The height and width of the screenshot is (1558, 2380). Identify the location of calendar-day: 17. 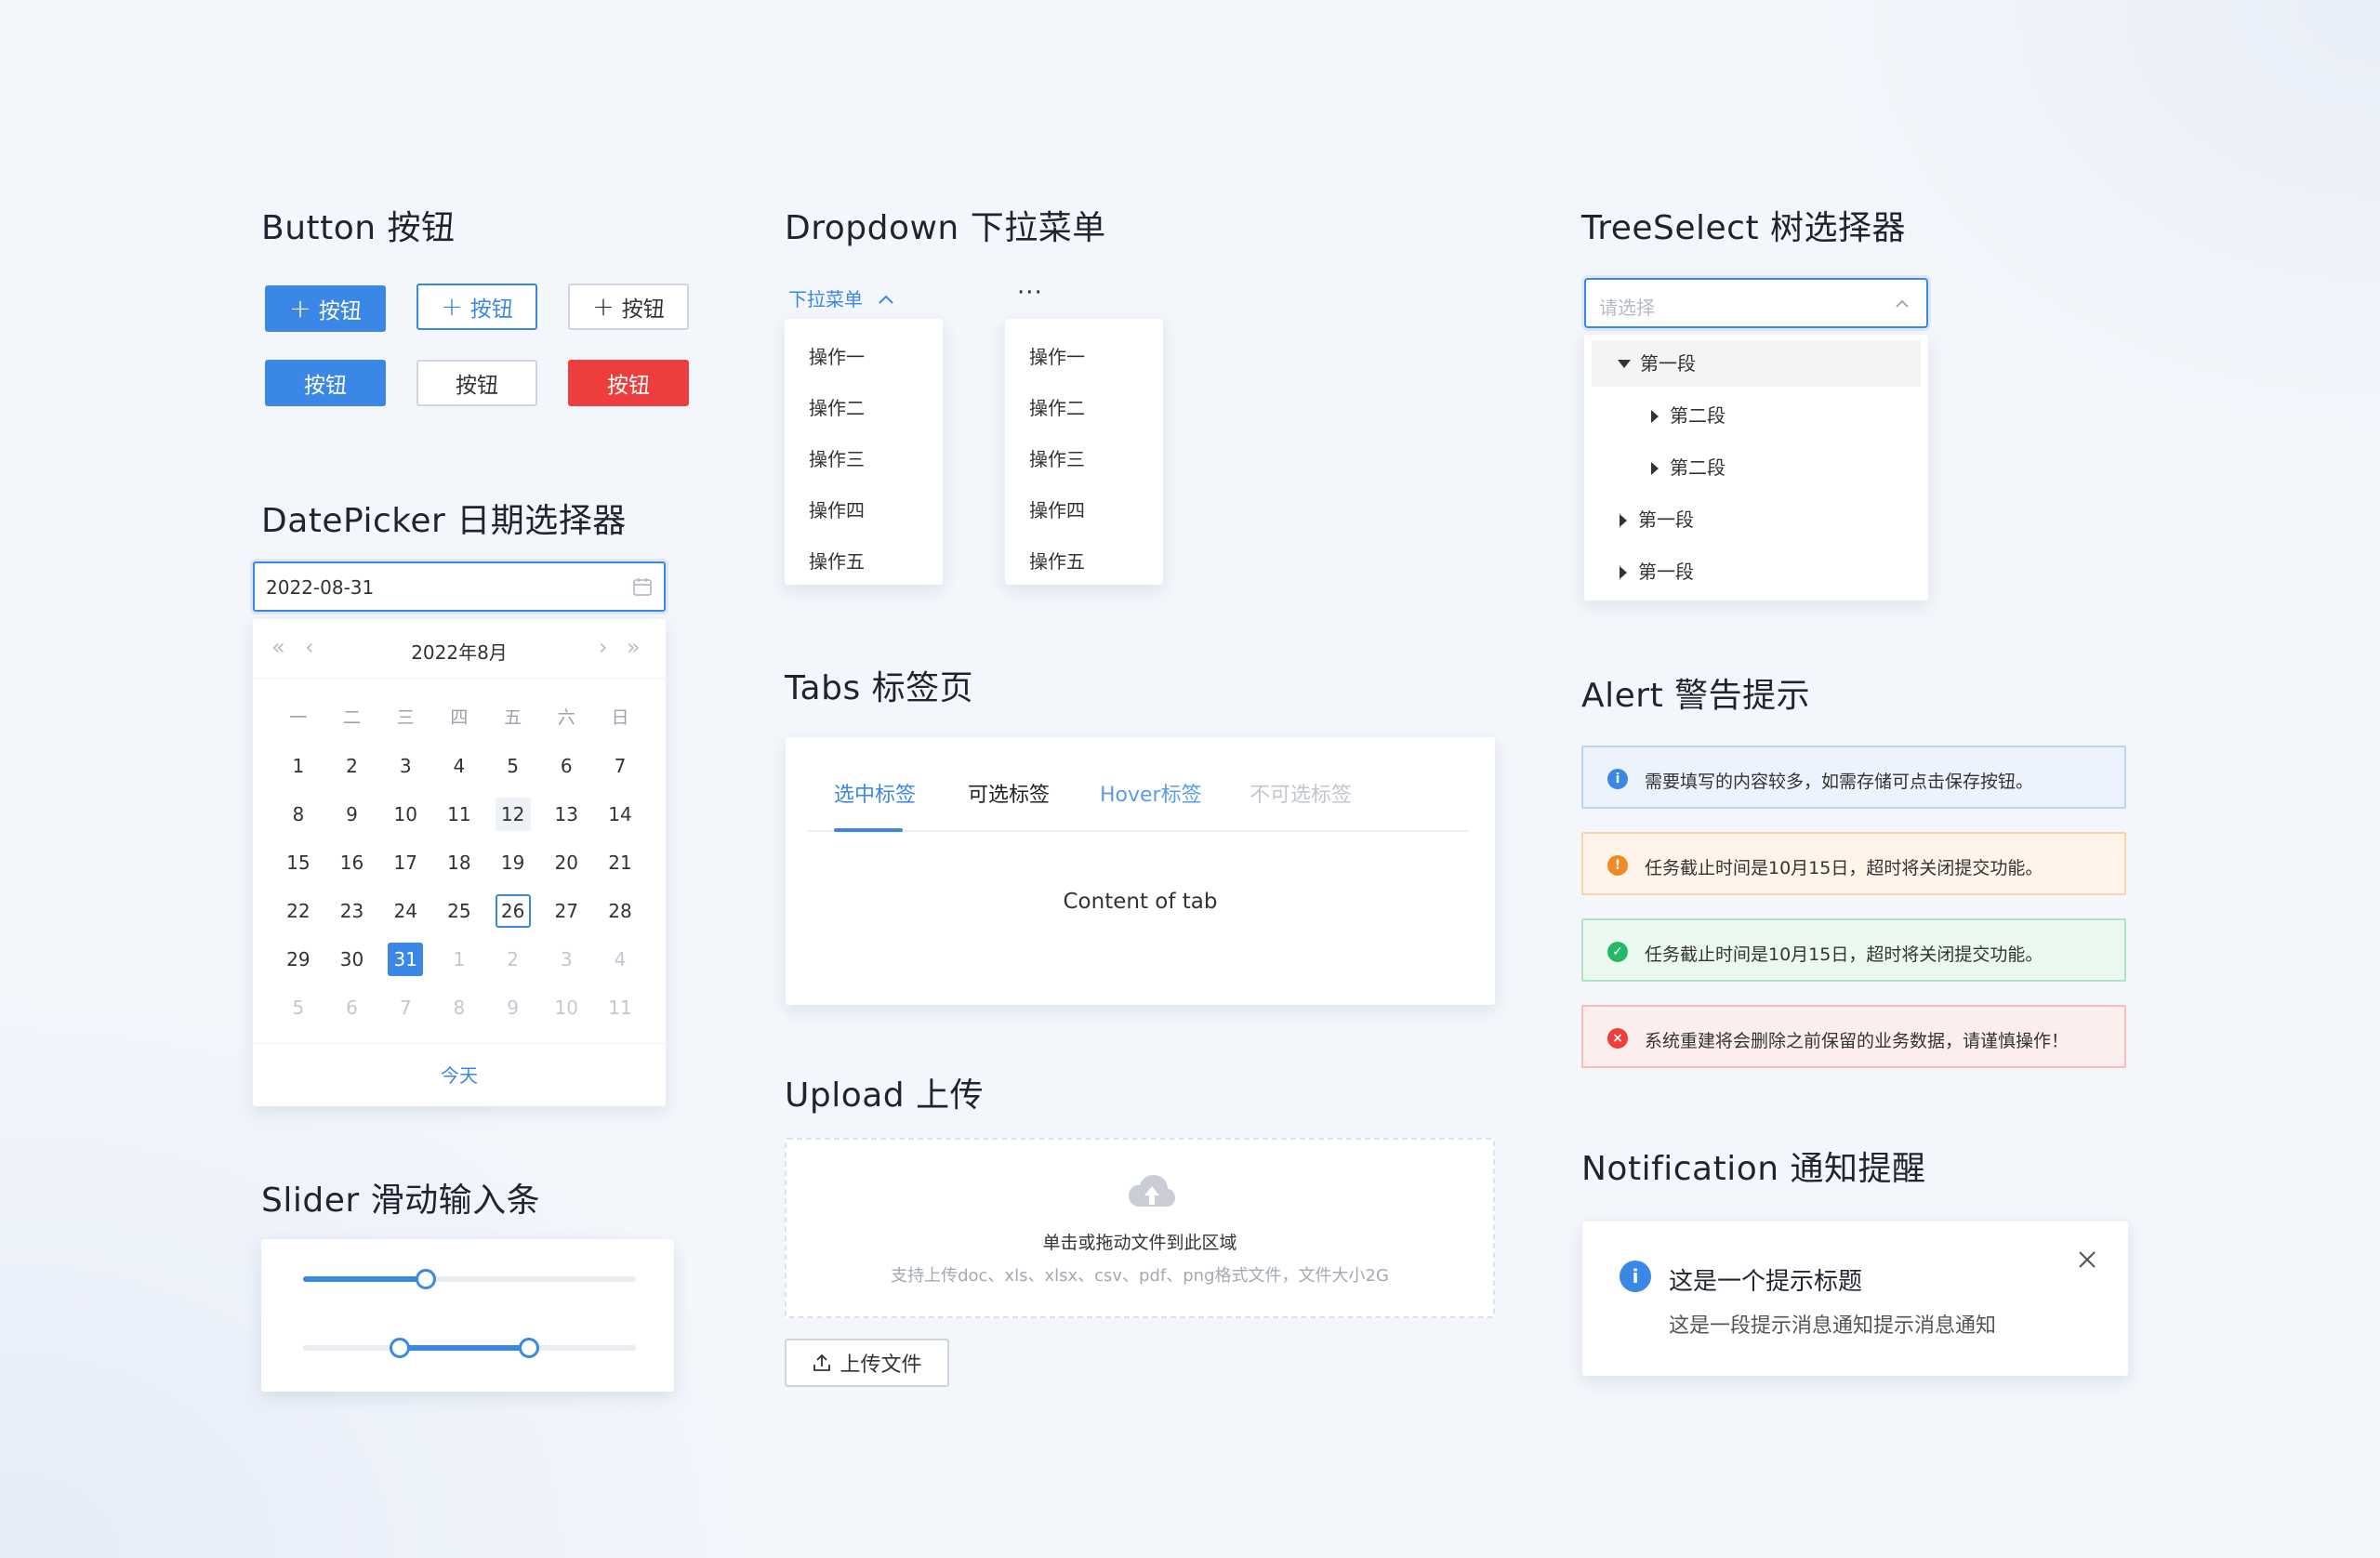
(405, 862).